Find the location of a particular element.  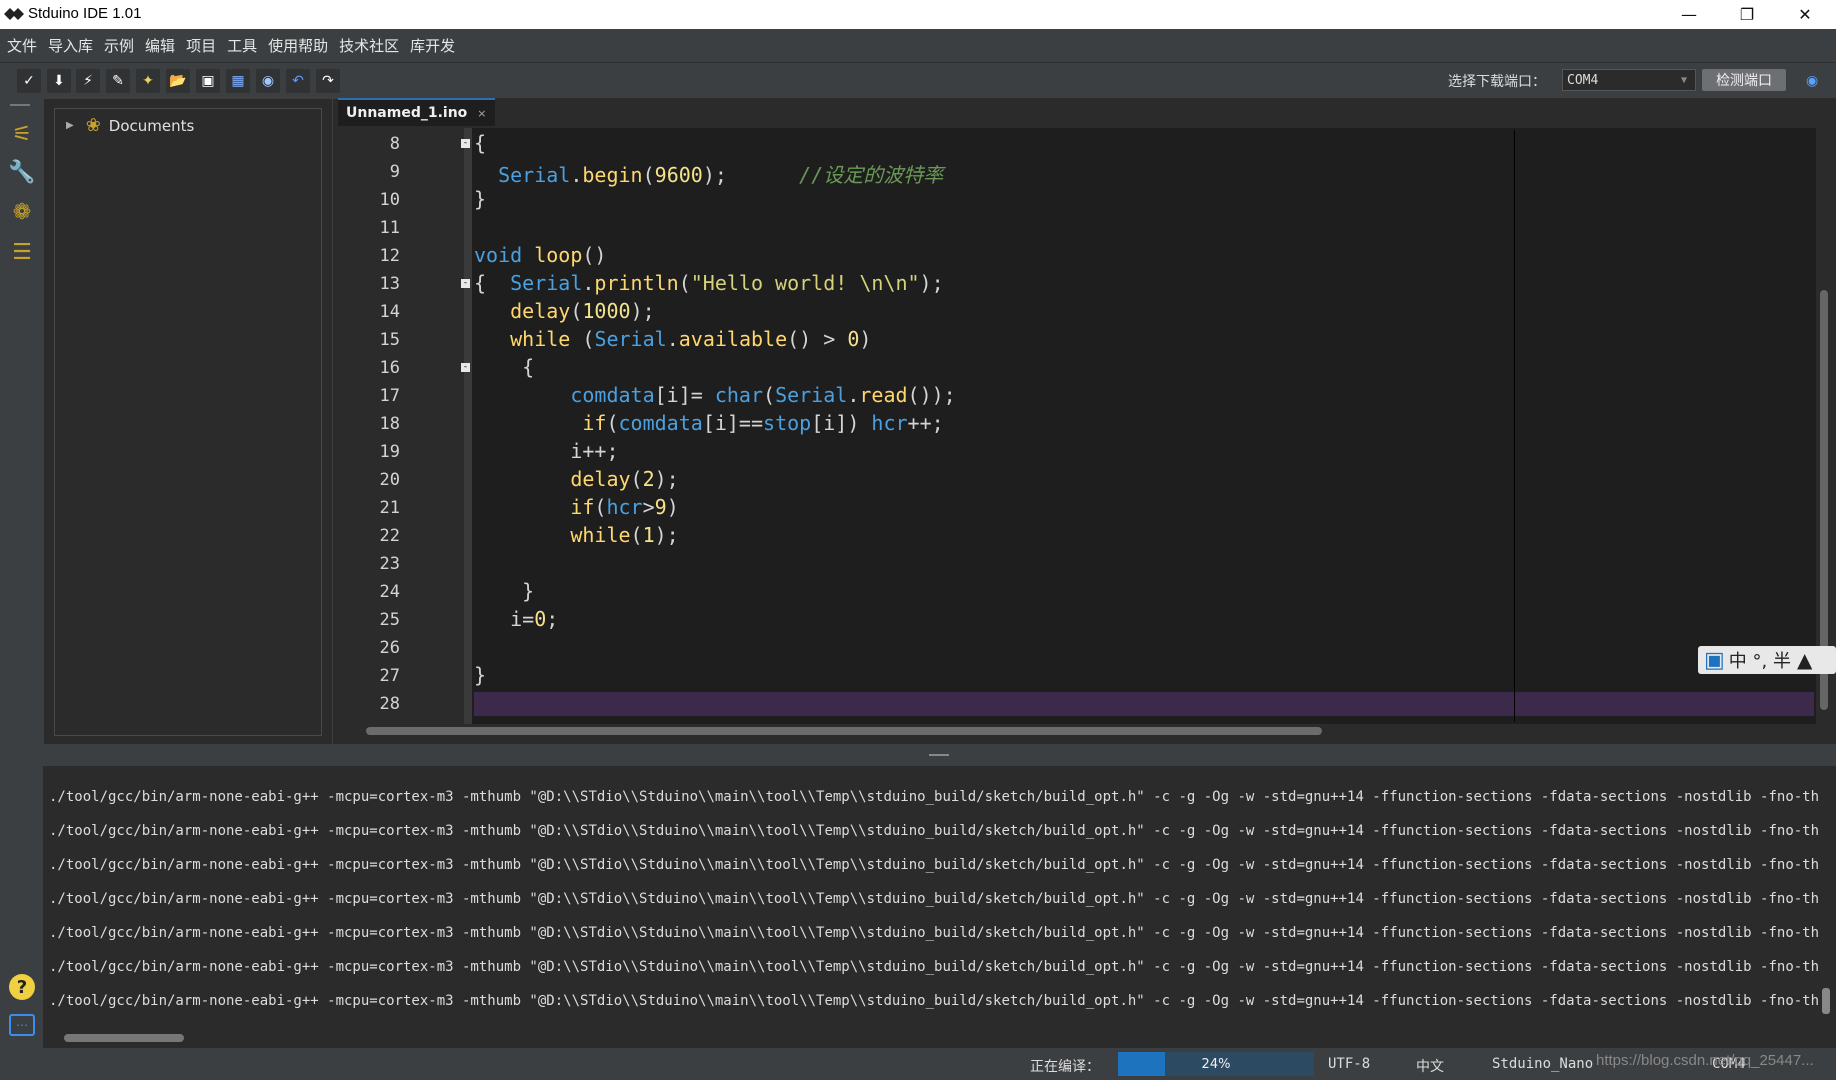

tab-unnamed-1: Unnamed_1.ino × is located at coordinates (416, 112).